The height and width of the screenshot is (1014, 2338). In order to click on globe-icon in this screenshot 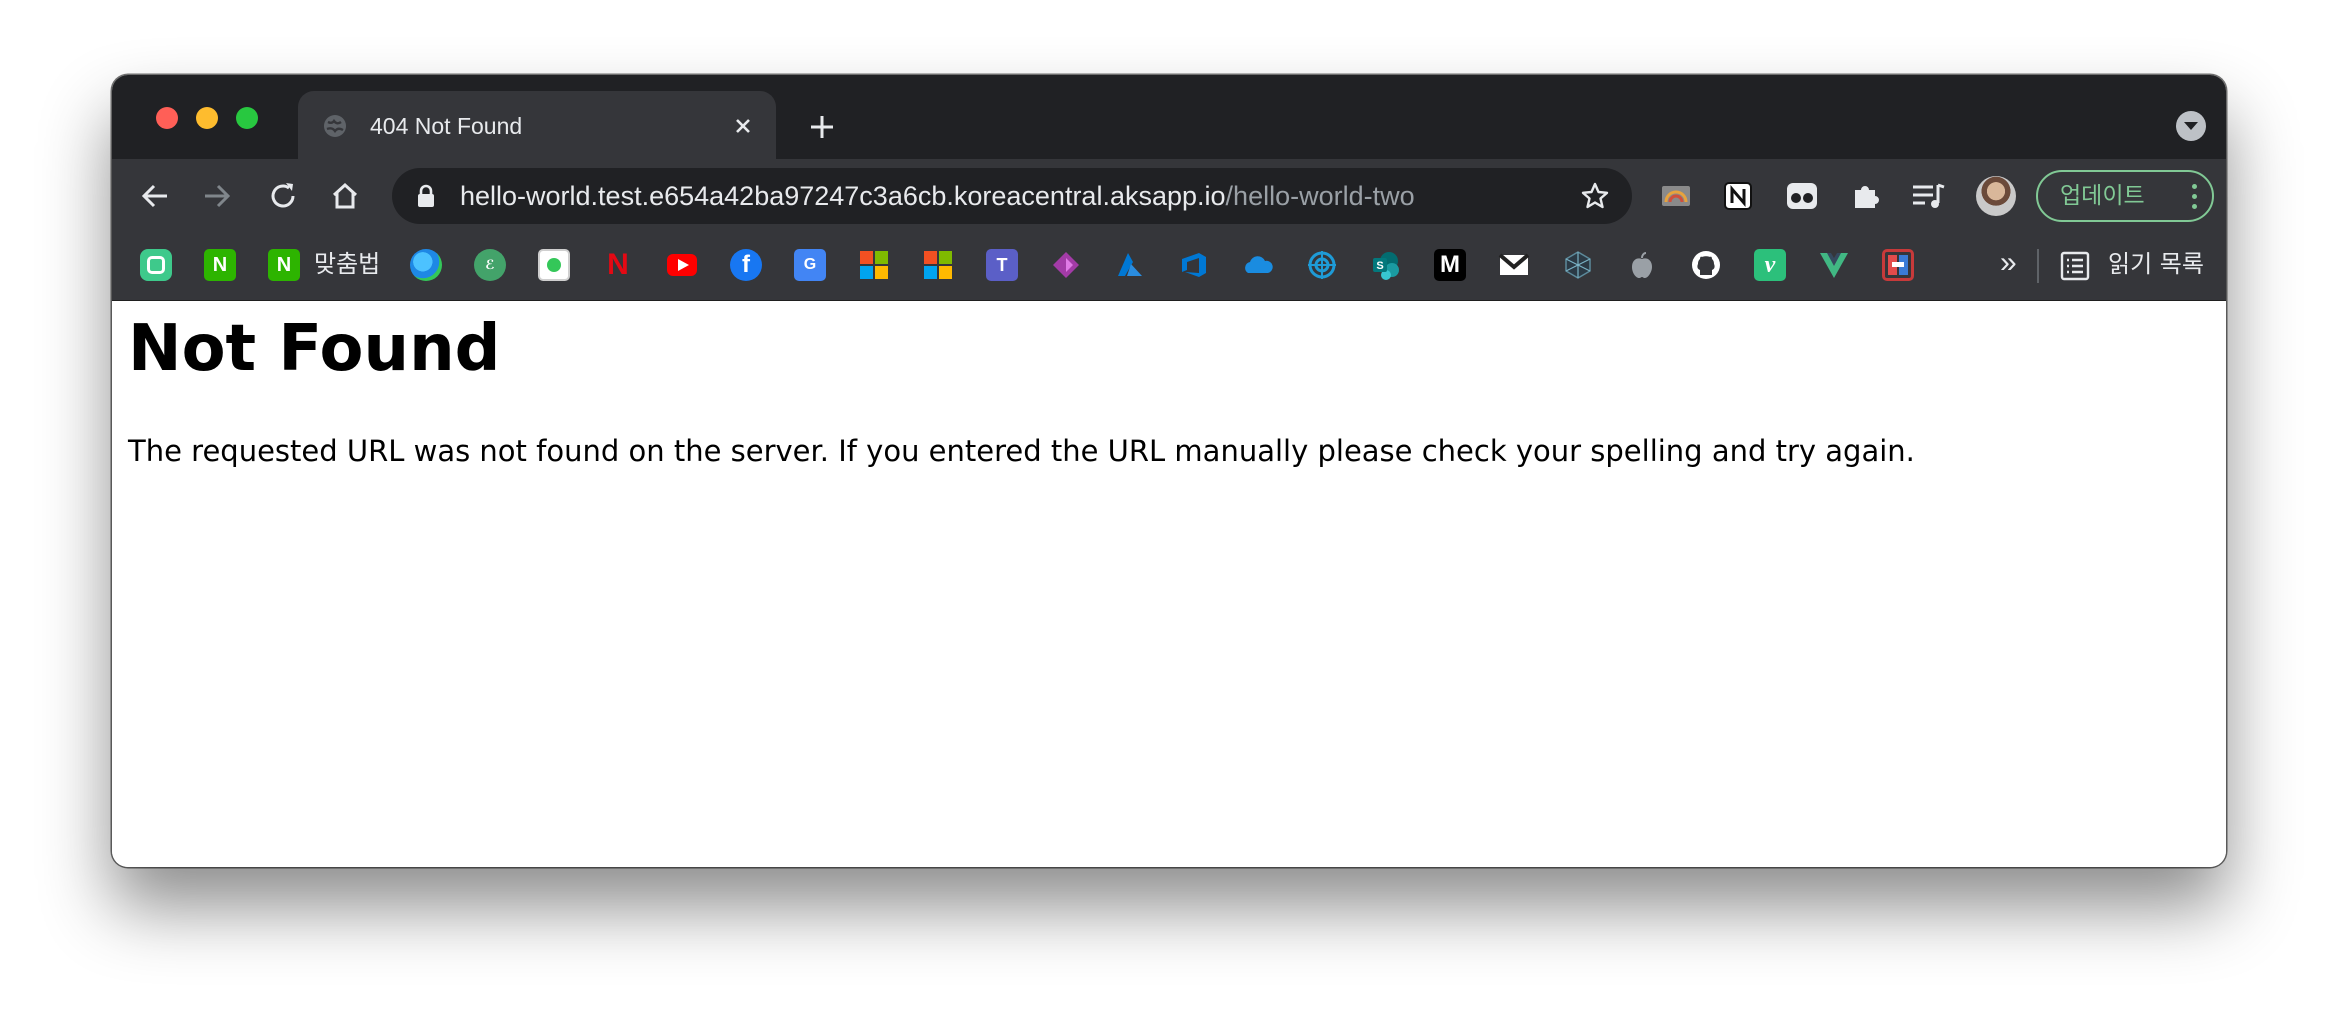, I will do `click(335, 126)`.